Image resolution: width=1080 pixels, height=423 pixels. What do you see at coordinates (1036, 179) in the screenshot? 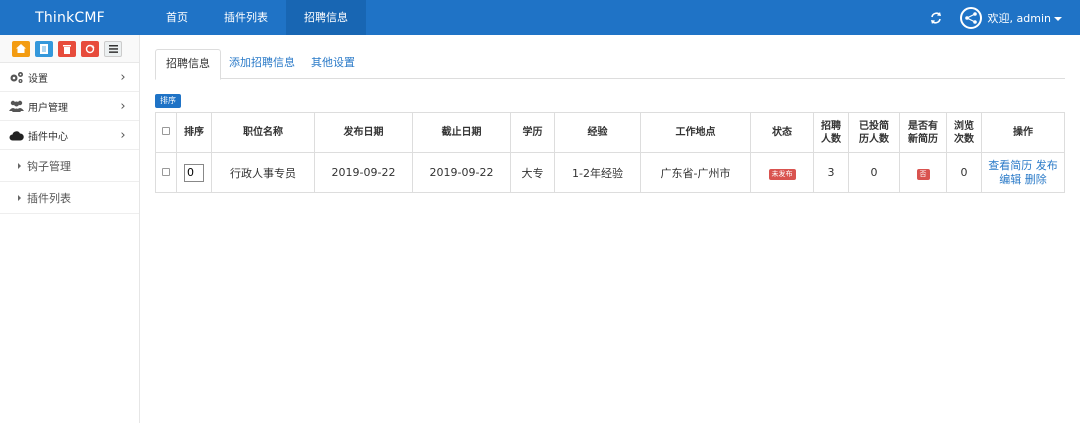
I see `delete-link: 删除` at bounding box center [1036, 179].